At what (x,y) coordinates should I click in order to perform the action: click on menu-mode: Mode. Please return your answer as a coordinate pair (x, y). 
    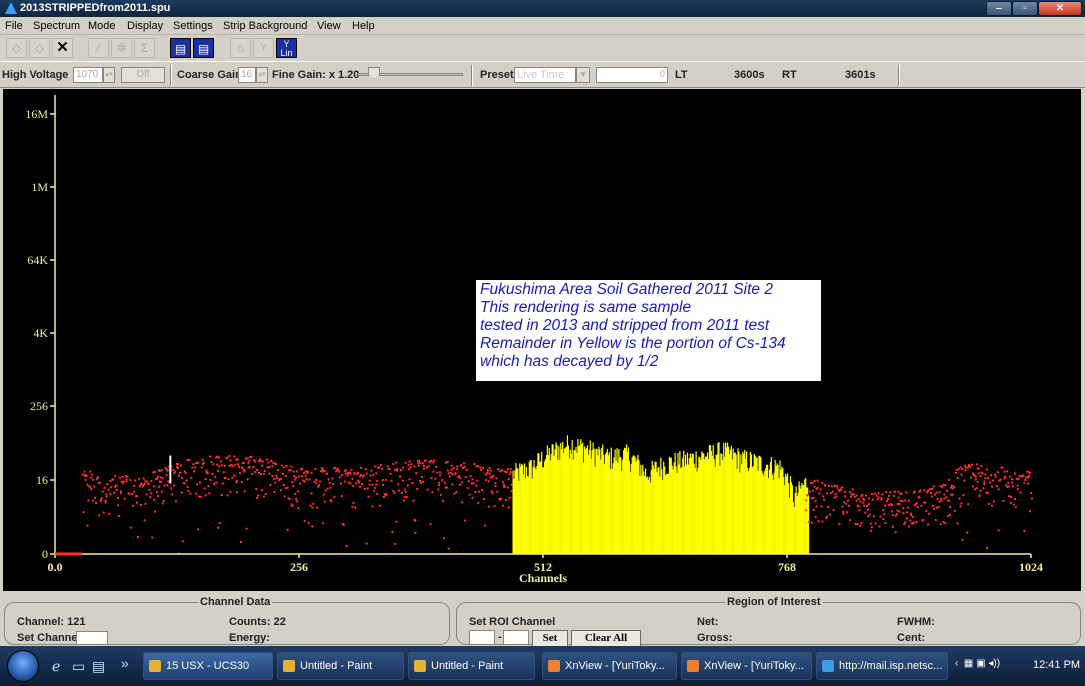
    Looking at the image, I should click on (102, 26).